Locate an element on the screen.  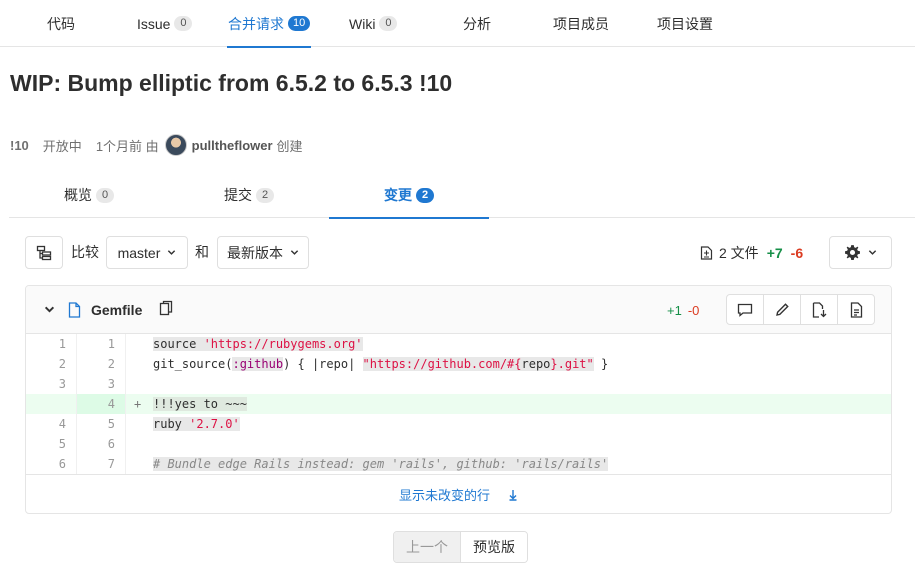
old-line-number: 5 is located at coordinates (51, 444).